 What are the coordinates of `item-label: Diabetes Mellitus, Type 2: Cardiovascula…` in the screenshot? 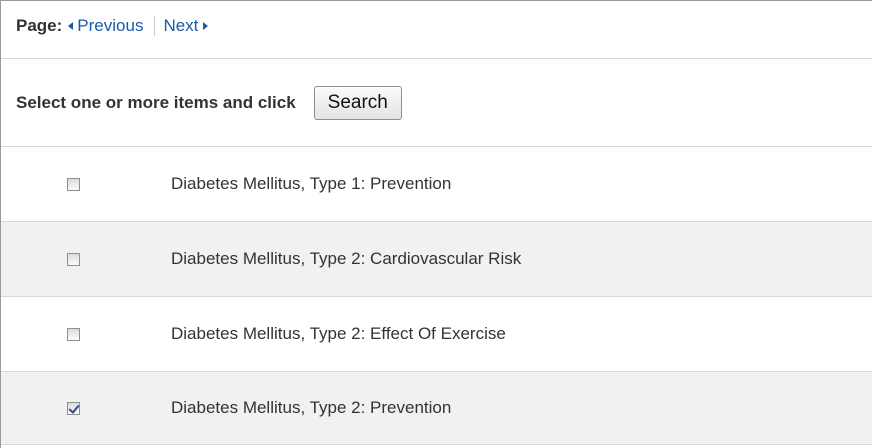 It's located at (346, 258).